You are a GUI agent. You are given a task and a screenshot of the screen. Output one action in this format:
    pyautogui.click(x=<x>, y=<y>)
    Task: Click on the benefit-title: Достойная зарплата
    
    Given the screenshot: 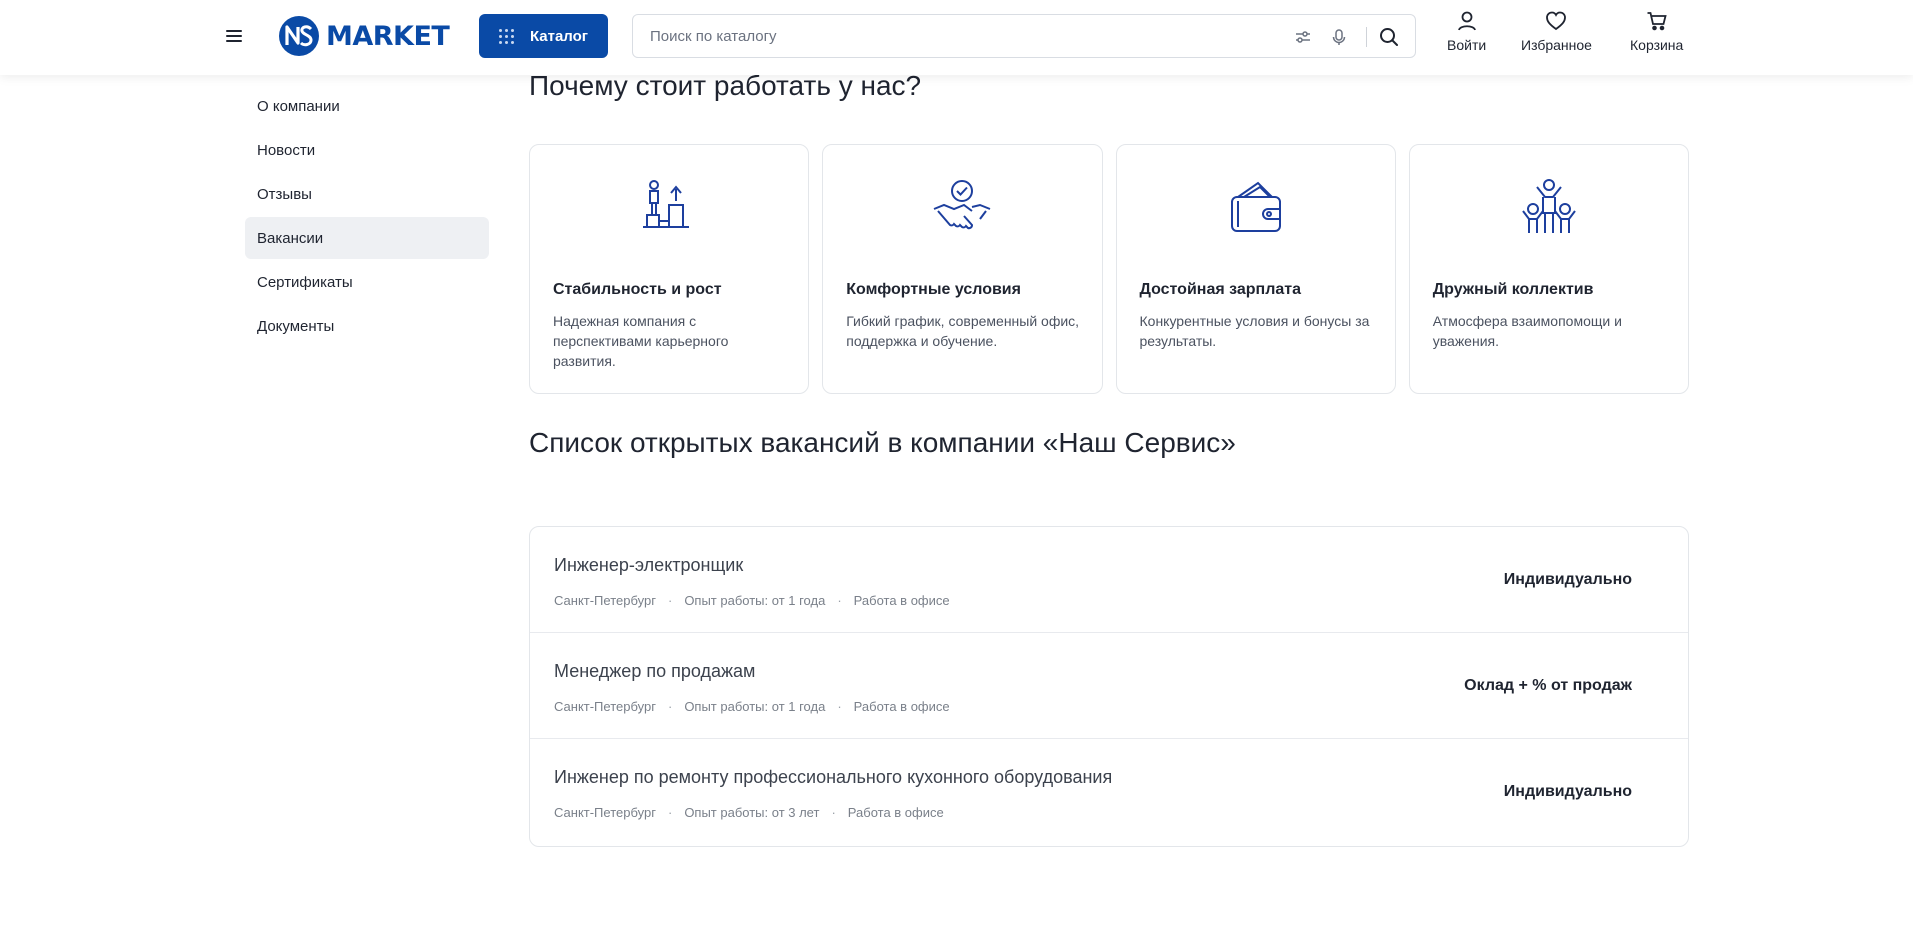 What is the action you would take?
    pyautogui.click(x=1220, y=289)
    